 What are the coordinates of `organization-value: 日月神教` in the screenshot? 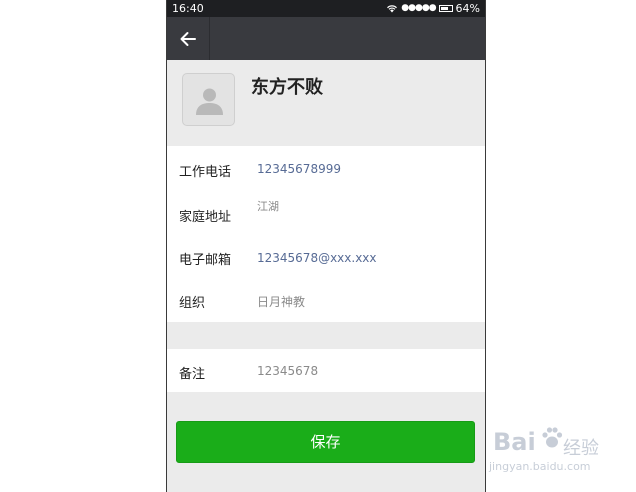 It's located at (281, 302).